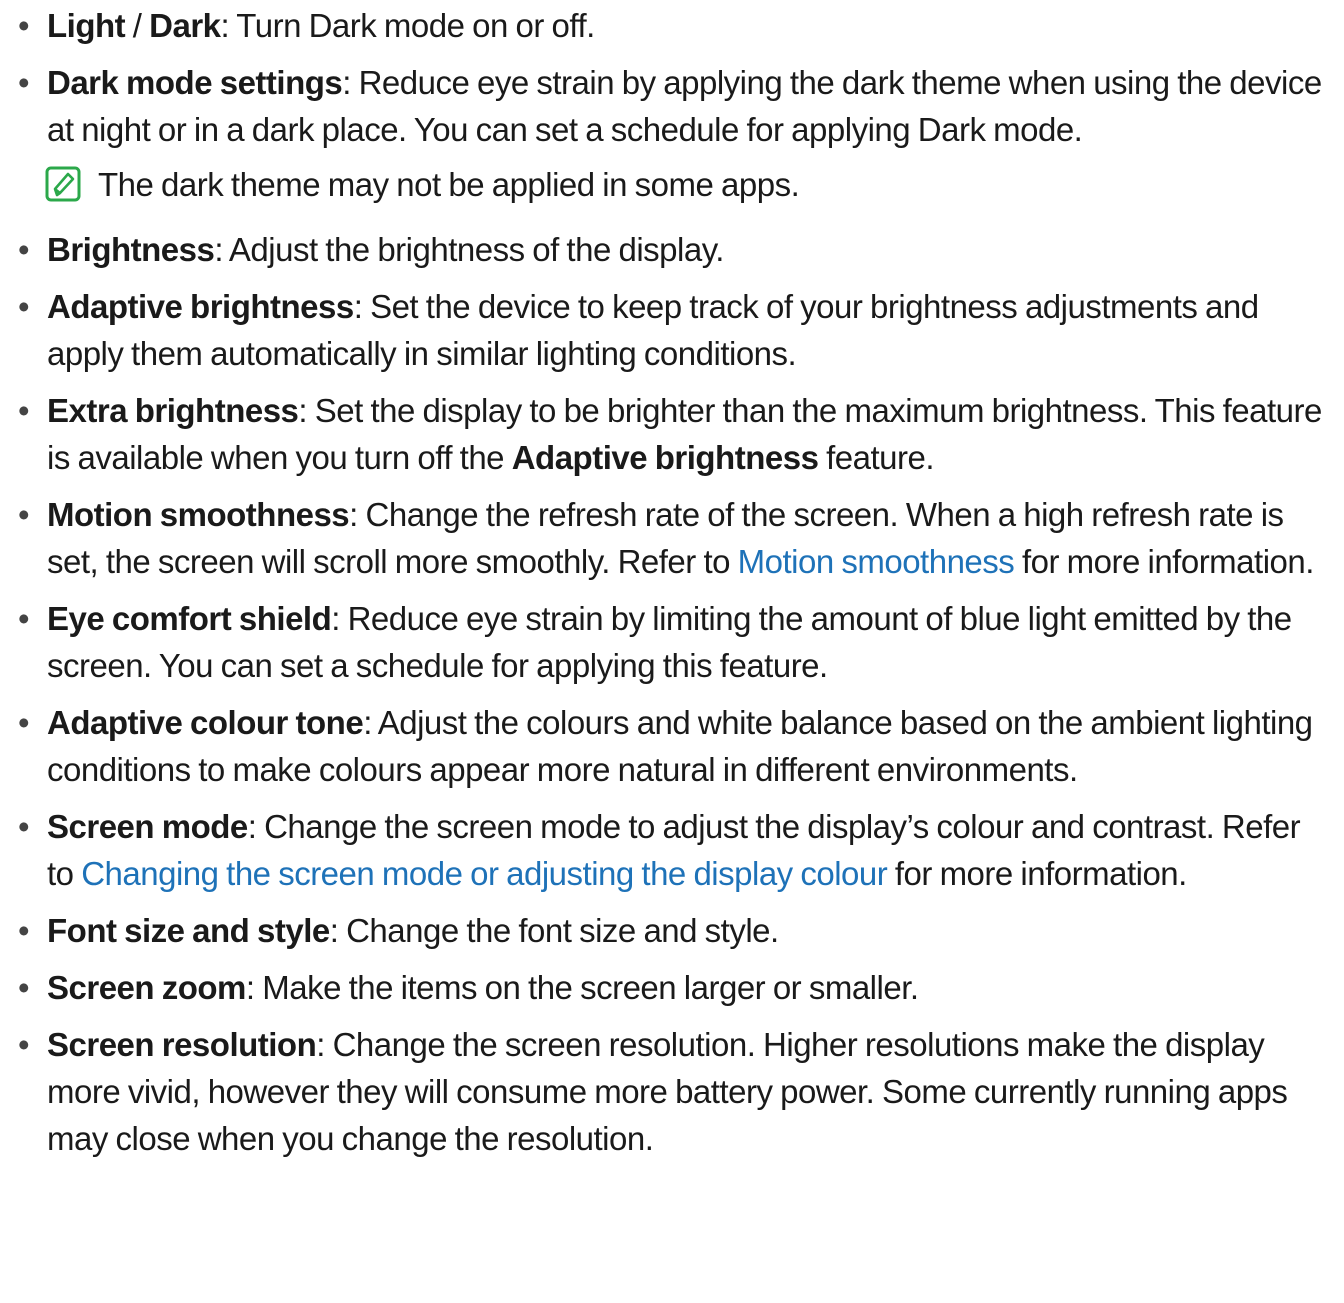 This screenshot has width=1344, height=1303. Describe the element at coordinates (876, 457) in the screenshot. I see `description-part-2: feature.` at that location.